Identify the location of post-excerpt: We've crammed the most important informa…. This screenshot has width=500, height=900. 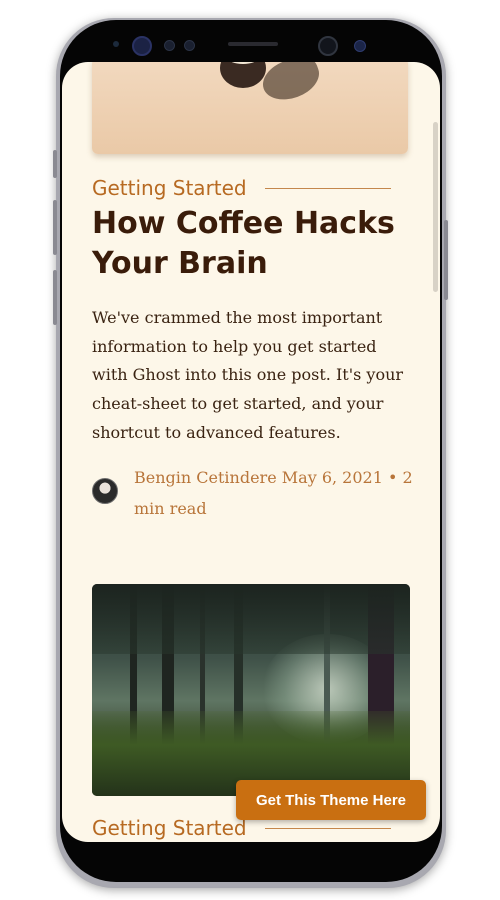
(248, 375).